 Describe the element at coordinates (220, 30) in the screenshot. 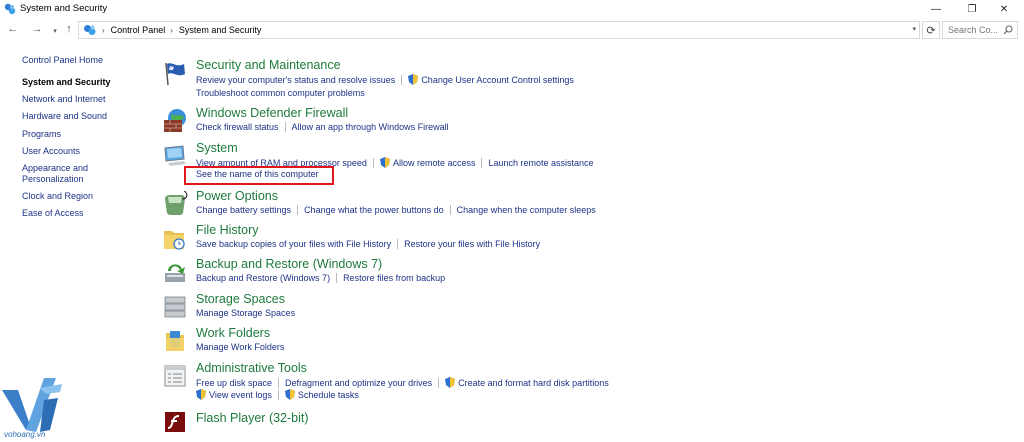

I see `breadcrumb-system-and-security: System and Security` at that location.